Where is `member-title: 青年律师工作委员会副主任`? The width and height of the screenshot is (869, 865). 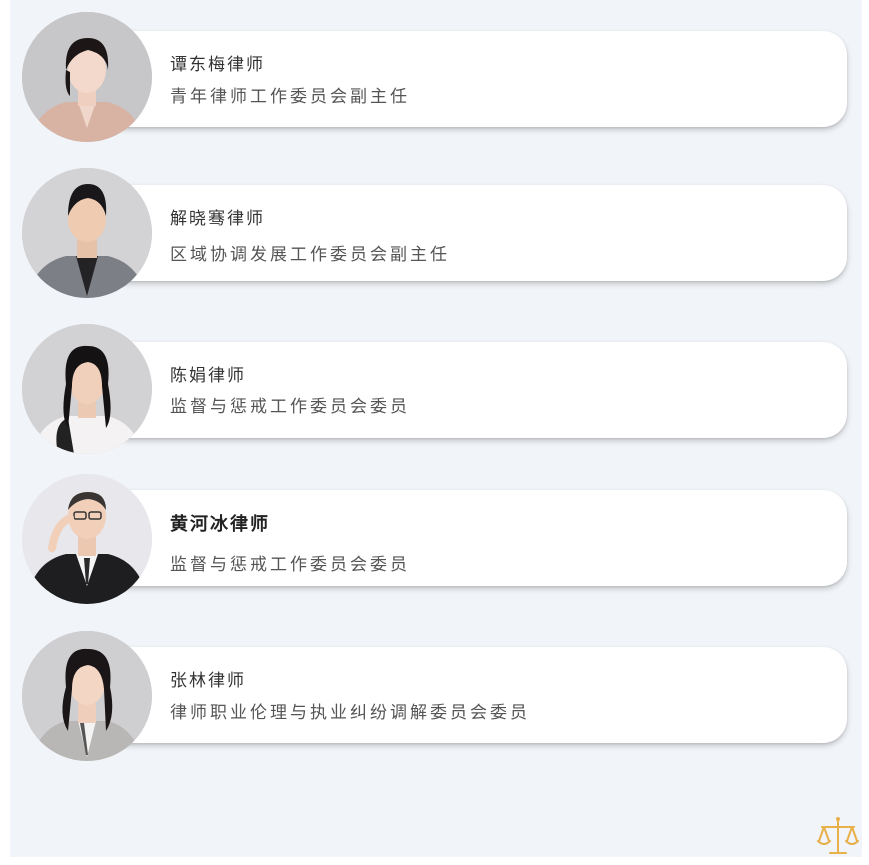
member-title: 青年律师工作委员会副主任 is located at coordinates (290, 97).